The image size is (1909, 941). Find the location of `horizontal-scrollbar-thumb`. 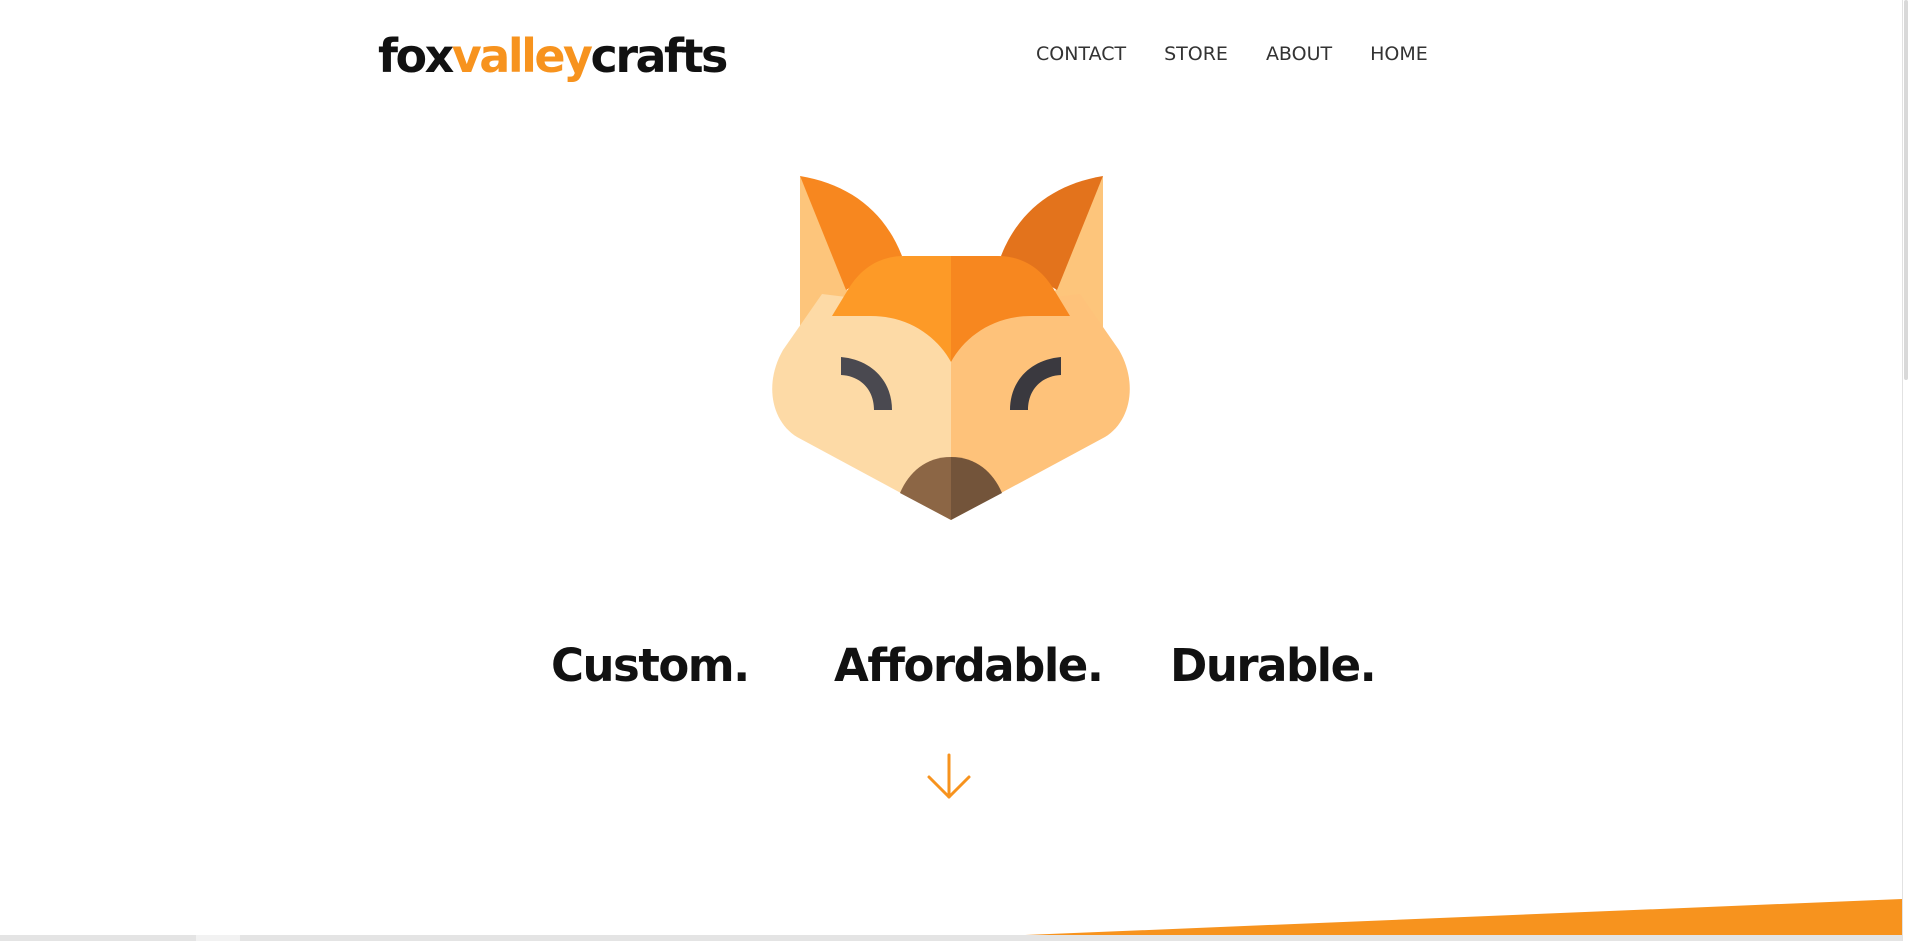

horizontal-scrollbar-thumb is located at coordinates (218, 938).